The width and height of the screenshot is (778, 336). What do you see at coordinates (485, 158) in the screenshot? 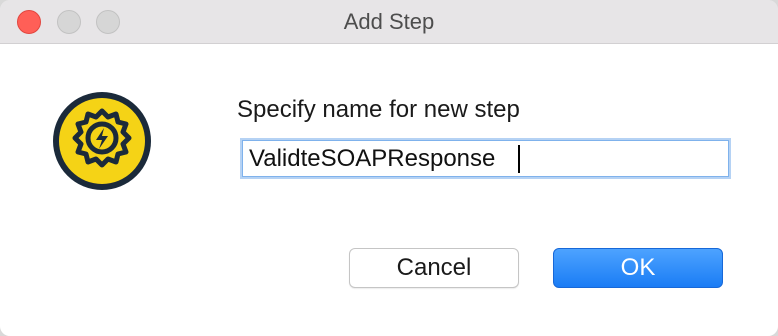
I see `step-name-input` at bounding box center [485, 158].